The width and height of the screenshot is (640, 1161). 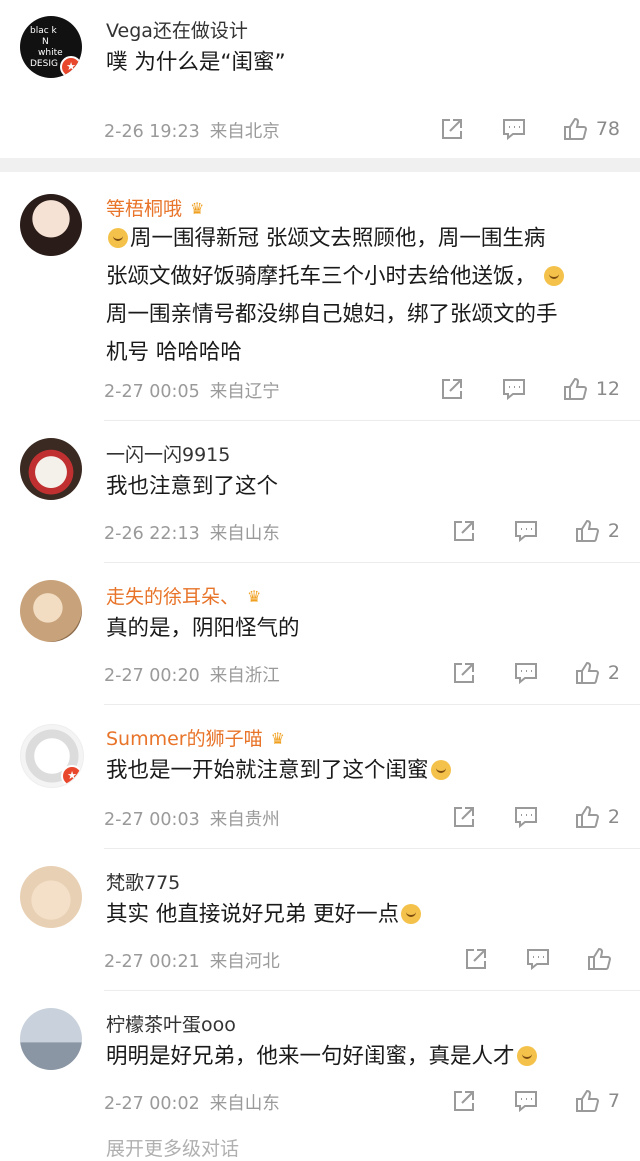 What do you see at coordinates (44, 64) in the screenshot?
I see `avatar-logo-text: DESIG` at bounding box center [44, 64].